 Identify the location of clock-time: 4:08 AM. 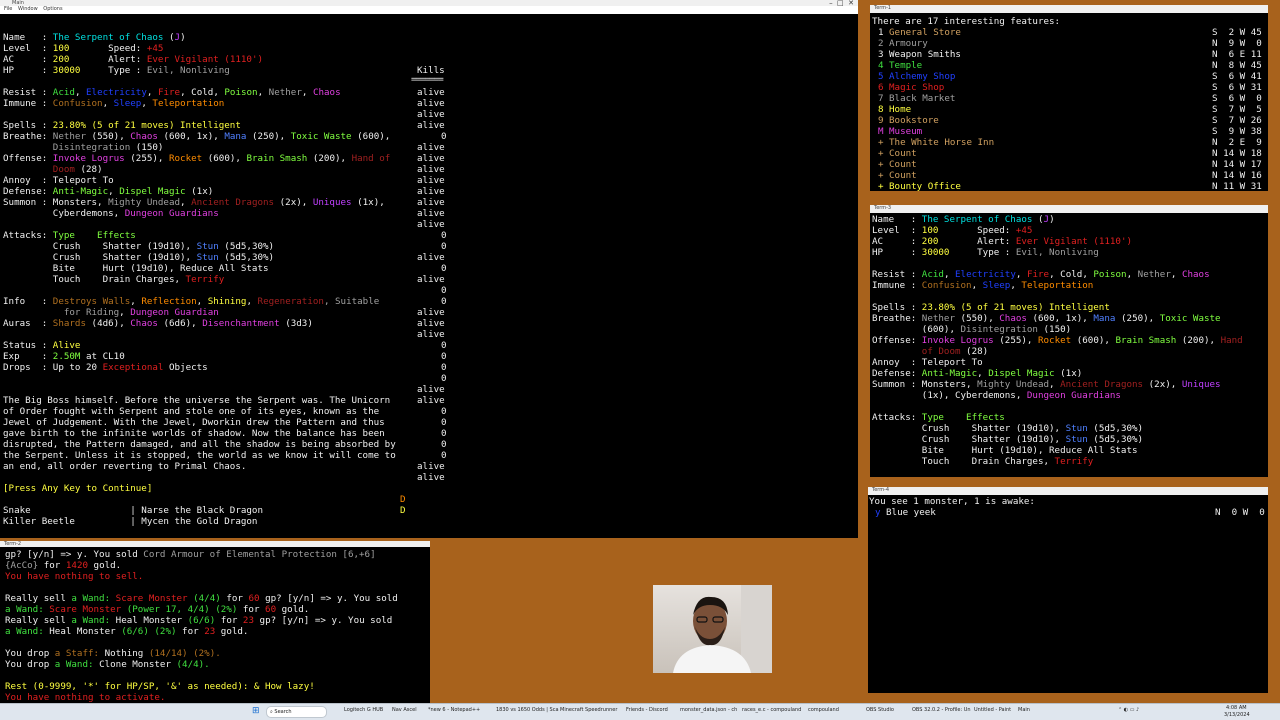
(1236, 708).